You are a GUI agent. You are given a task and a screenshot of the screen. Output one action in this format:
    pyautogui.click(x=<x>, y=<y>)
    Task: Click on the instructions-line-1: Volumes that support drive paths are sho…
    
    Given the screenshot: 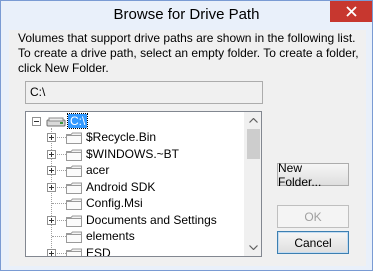 What is the action you would take?
    pyautogui.click(x=187, y=38)
    